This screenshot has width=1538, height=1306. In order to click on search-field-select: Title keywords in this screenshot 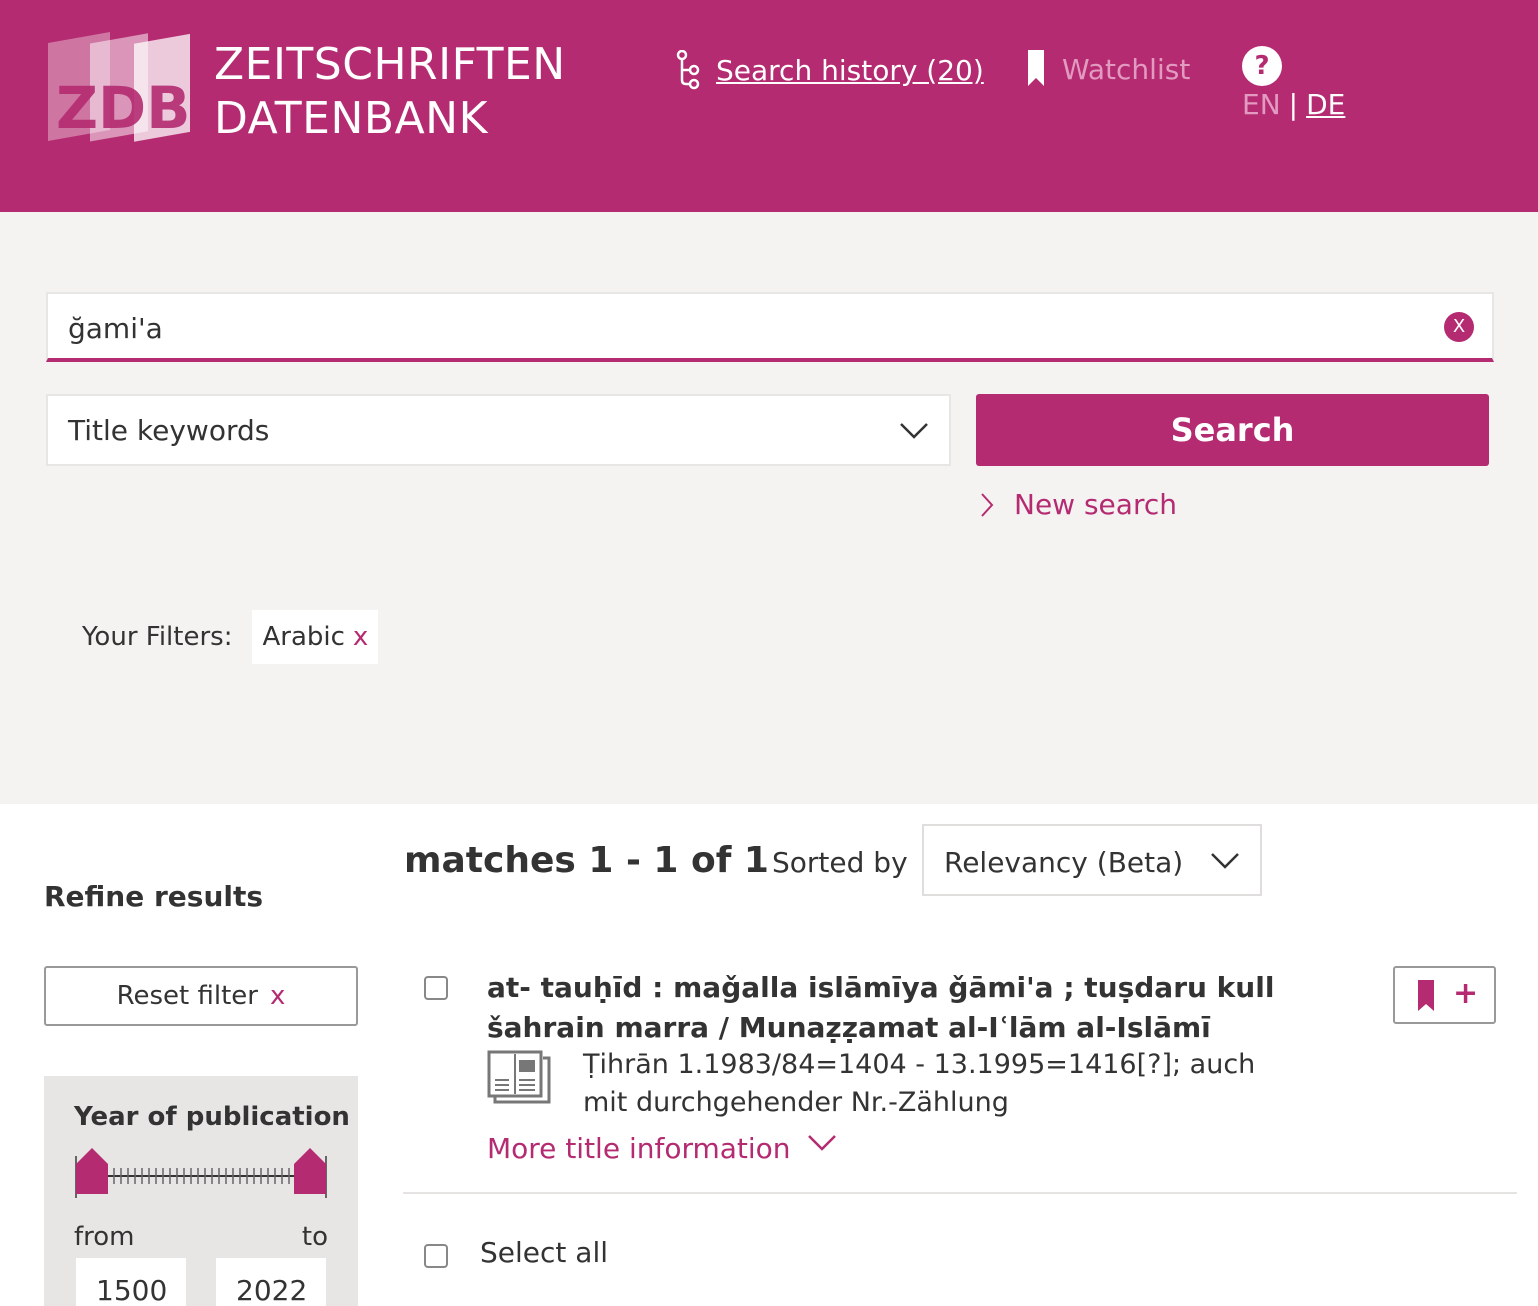, I will do `click(498, 430)`.